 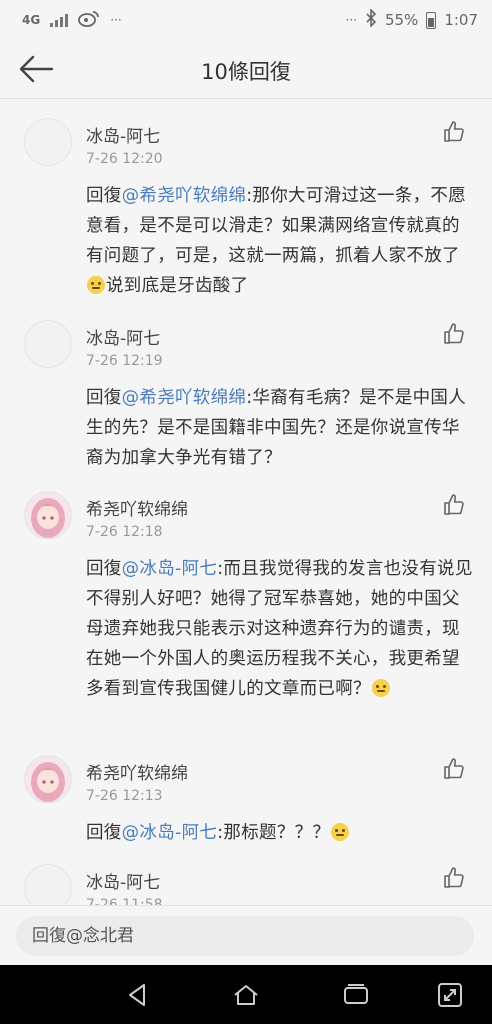 I want to click on bluetooth-icon, so click(x=371, y=19).